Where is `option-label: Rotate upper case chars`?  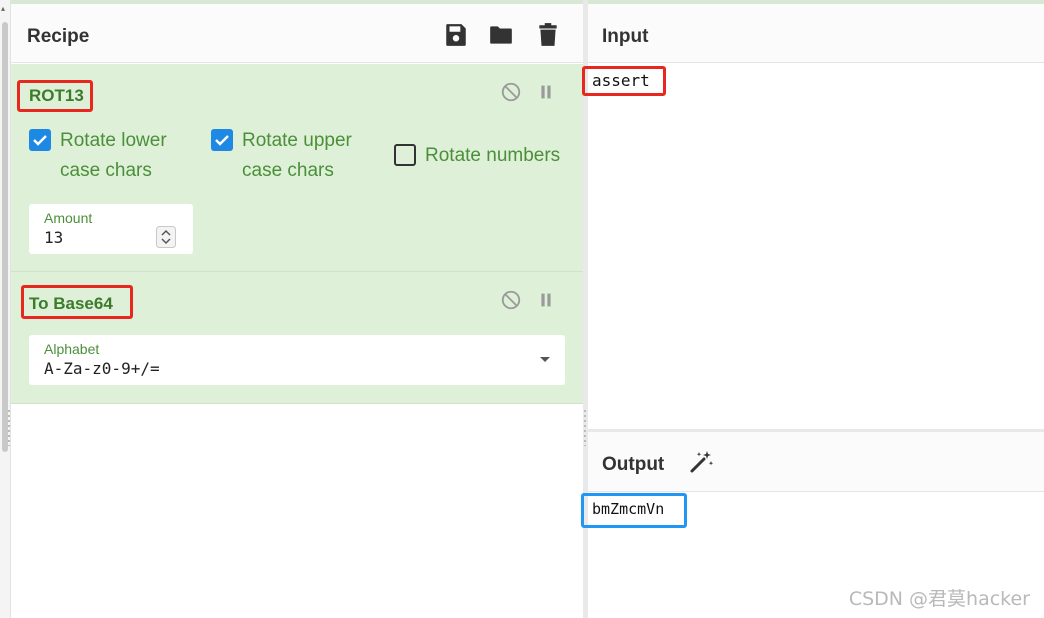 option-label: Rotate upper case chars is located at coordinates (297, 155).